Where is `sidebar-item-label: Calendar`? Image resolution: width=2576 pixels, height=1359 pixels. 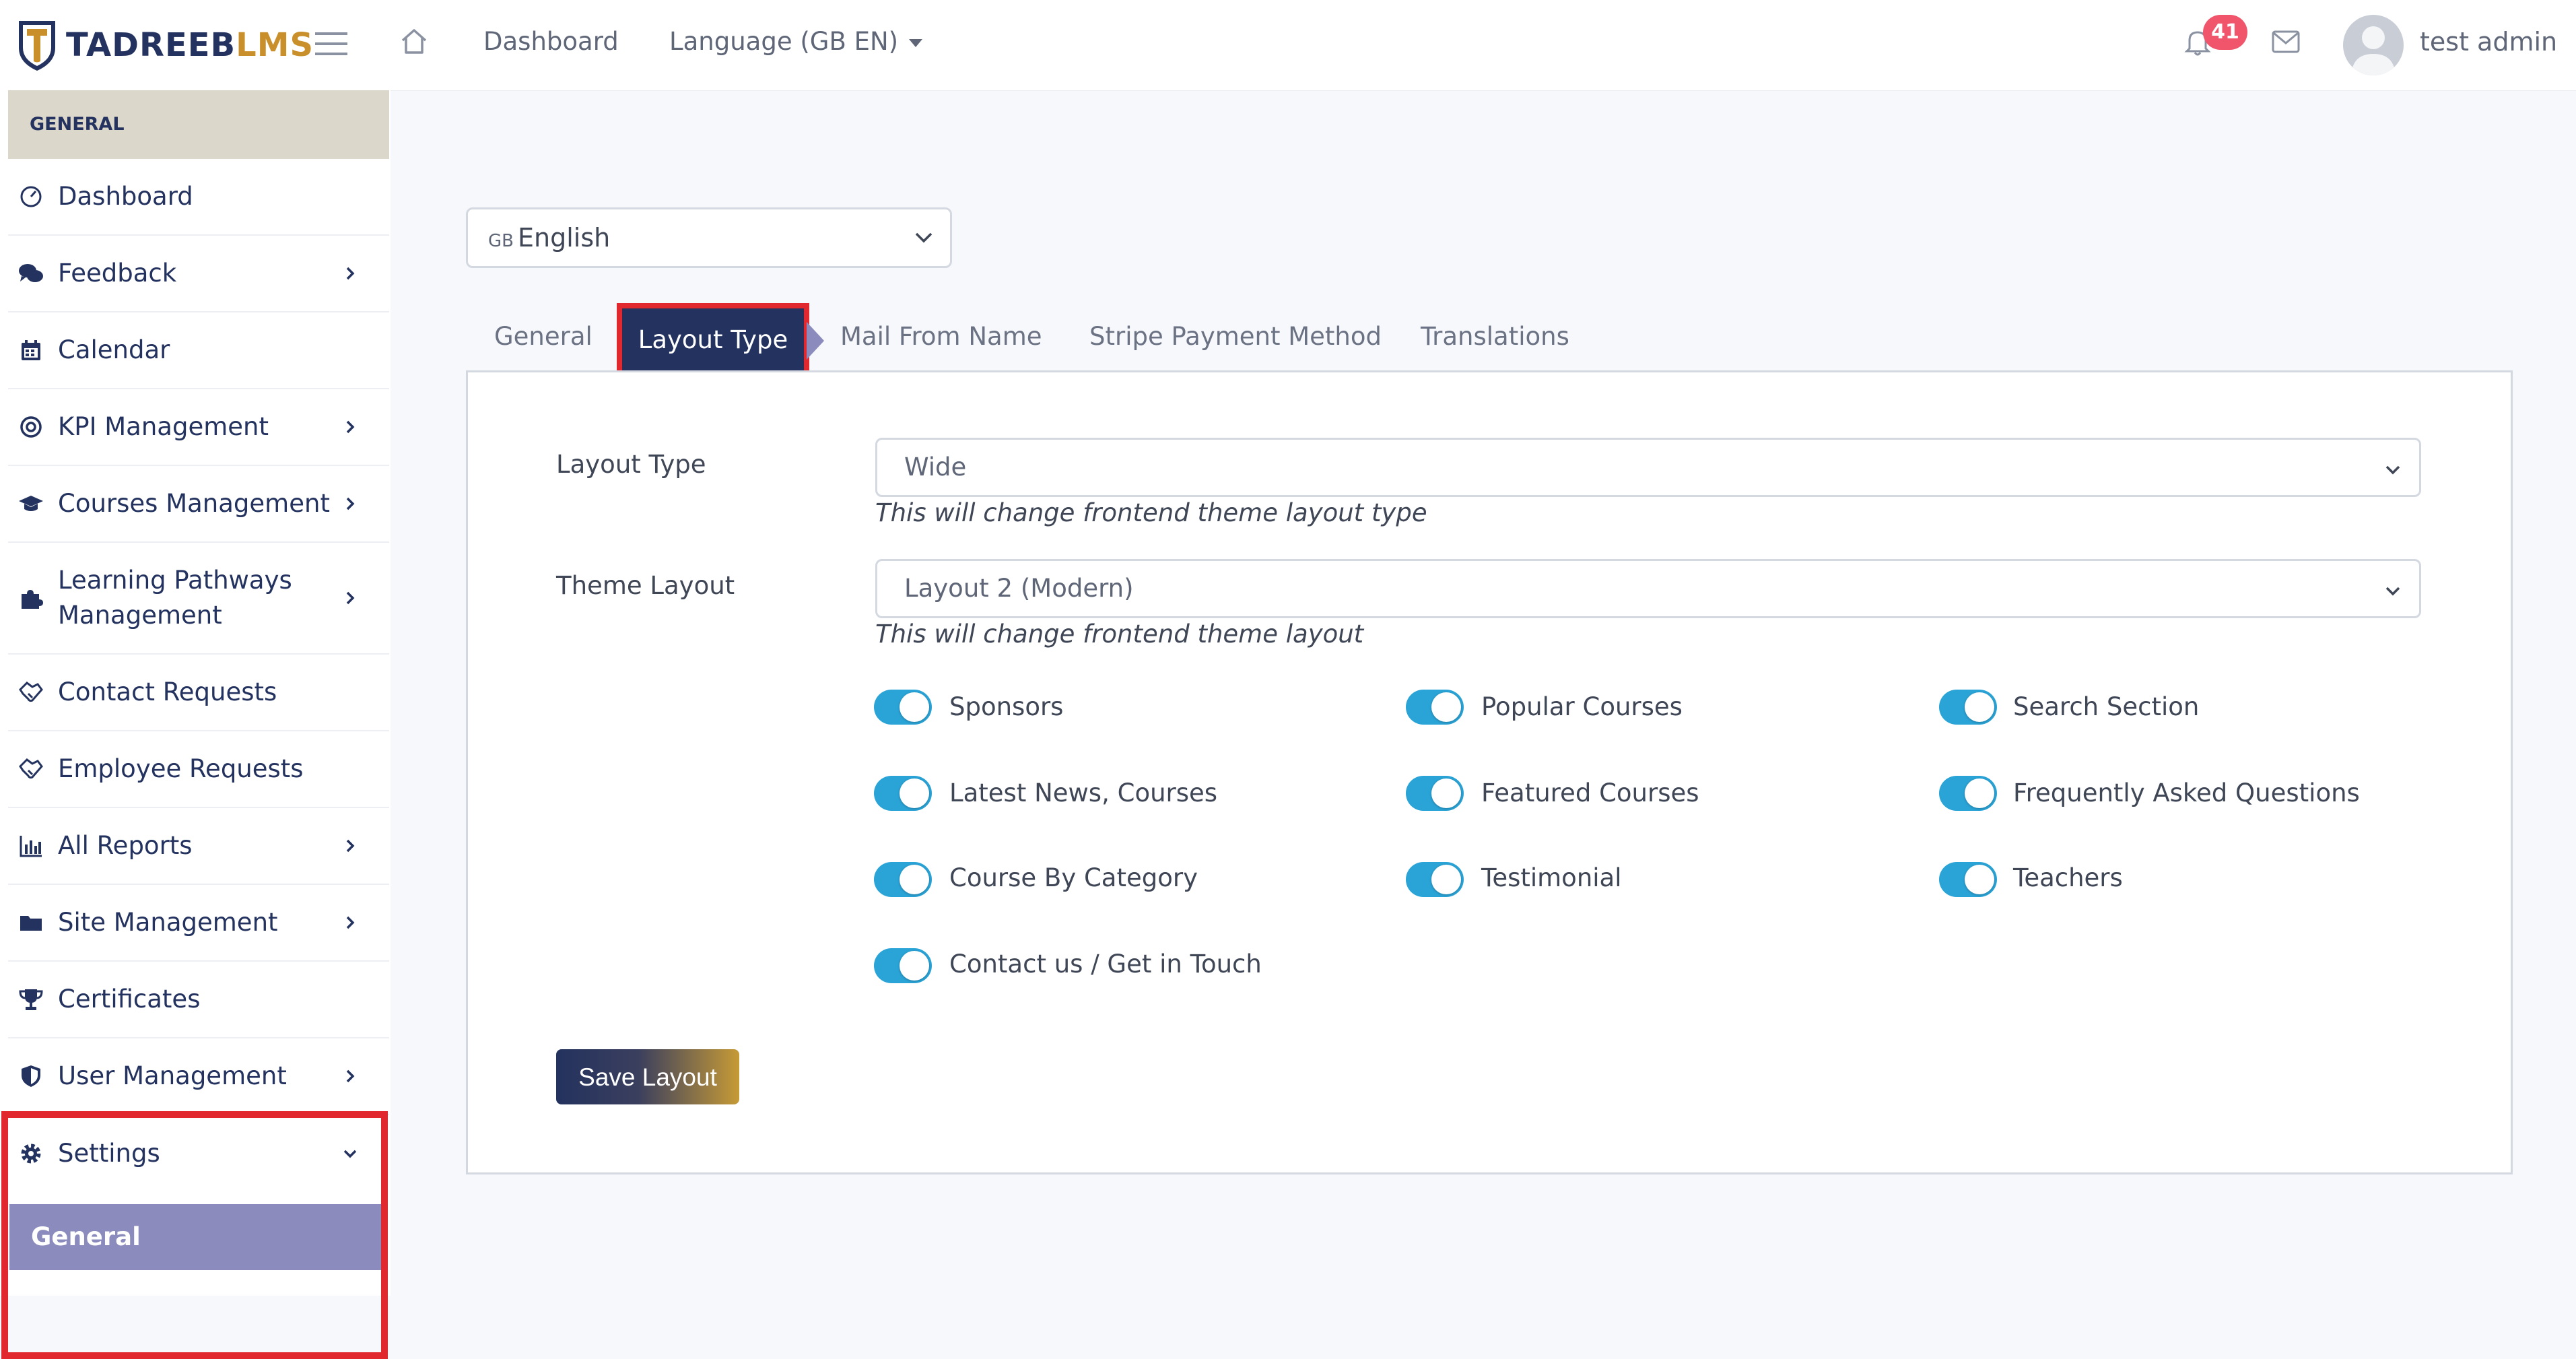 sidebar-item-label: Calendar is located at coordinates (114, 349).